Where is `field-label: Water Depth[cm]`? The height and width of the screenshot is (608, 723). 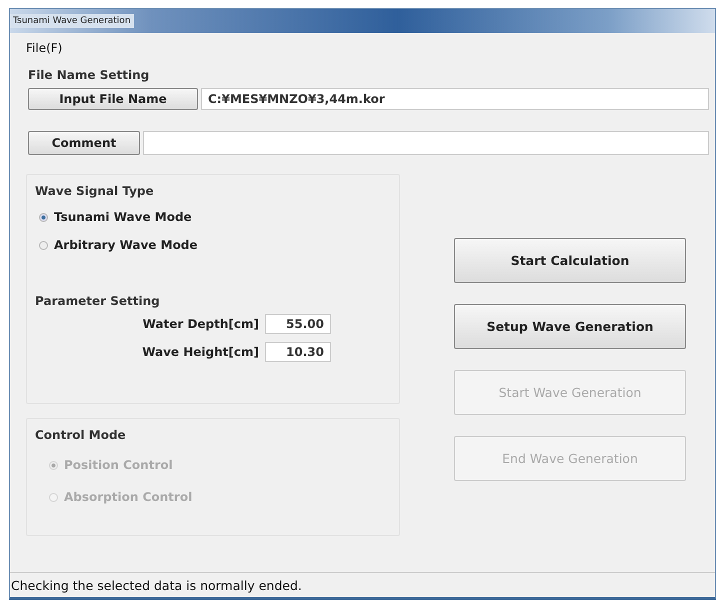 field-label: Water Depth[cm] is located at coordinates (200, 324).